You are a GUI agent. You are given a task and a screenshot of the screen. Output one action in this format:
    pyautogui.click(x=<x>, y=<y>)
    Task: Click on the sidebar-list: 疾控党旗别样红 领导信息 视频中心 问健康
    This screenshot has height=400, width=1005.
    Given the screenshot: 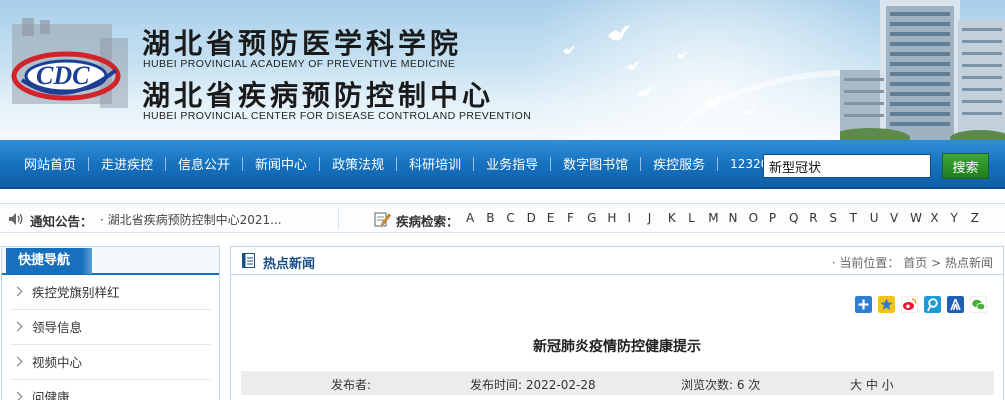 What is the action you would take?
    pyautogui.click(x=110, y=337)
    